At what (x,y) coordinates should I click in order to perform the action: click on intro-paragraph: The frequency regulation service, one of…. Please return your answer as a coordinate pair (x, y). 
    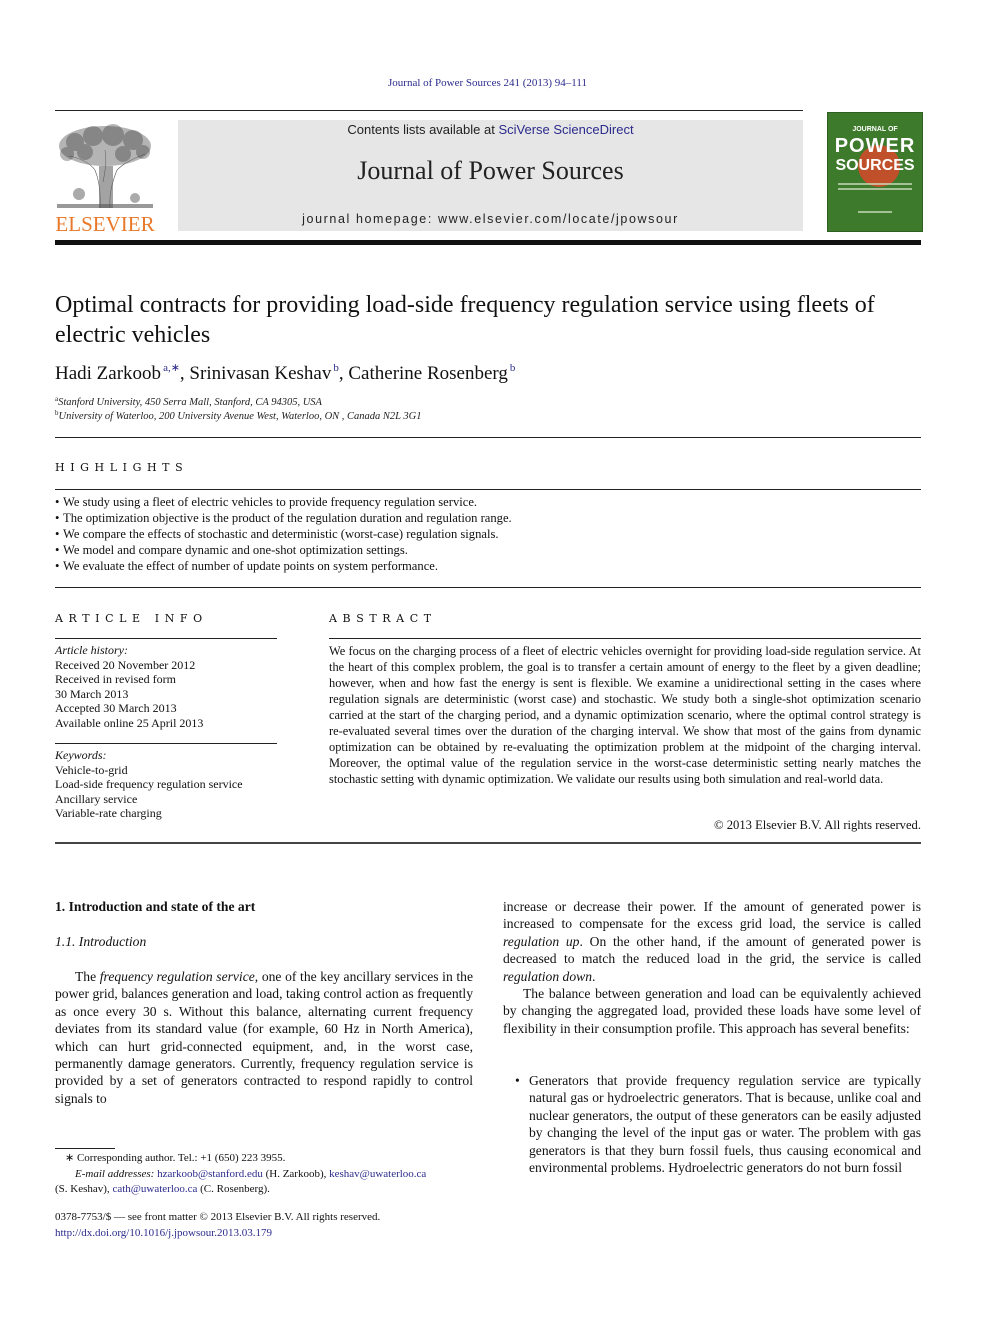
    Looking at the image, I should click on (264, 1037).